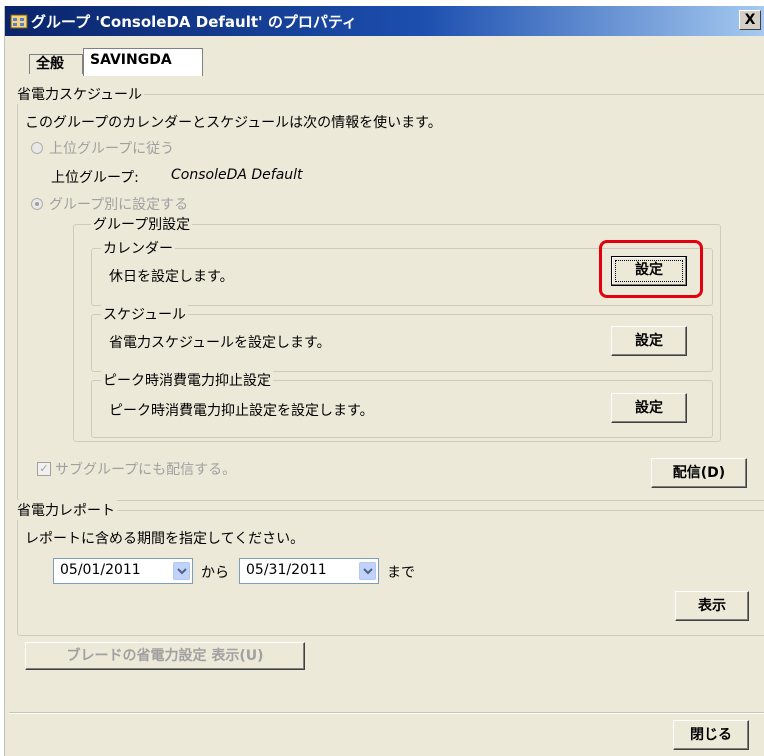 Image resolution: width=764 pixels, height=756 pixels. What do you see at coordinates (750, 20) in the screenshot?
I see `close-icon: X` at bounding box center [750, 20].